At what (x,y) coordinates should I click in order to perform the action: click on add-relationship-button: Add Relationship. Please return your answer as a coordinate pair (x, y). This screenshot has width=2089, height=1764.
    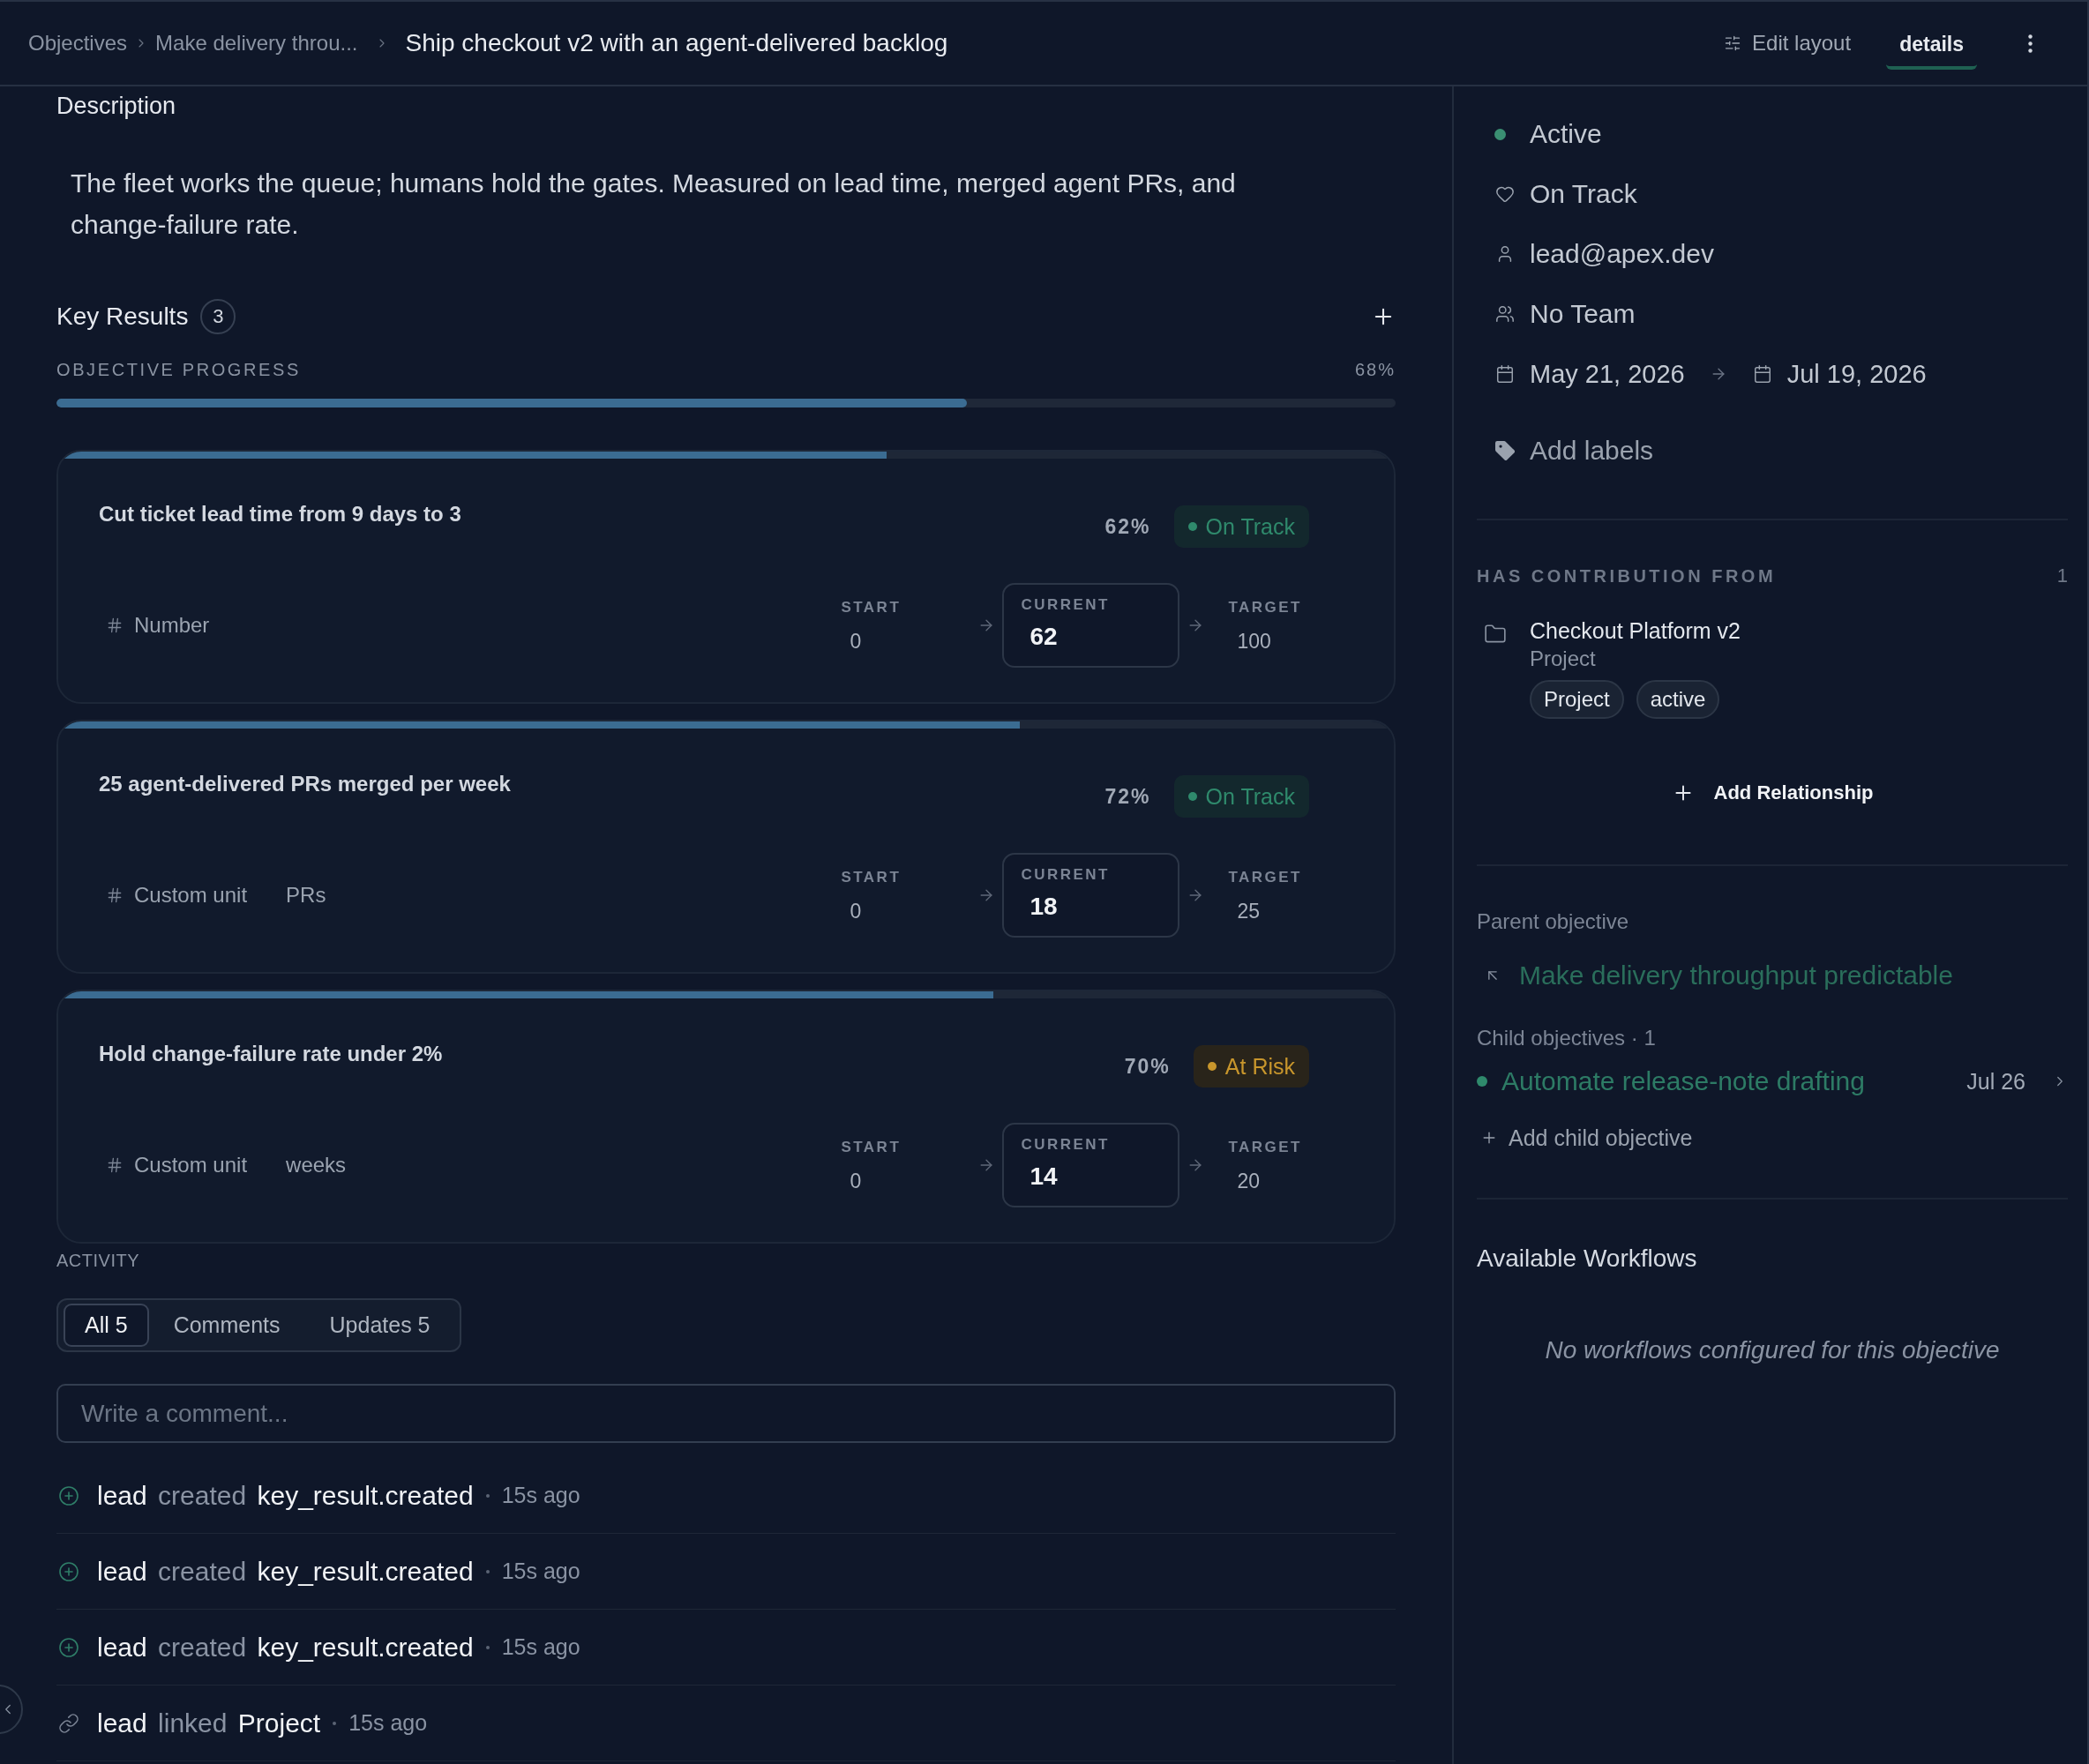
    Looking at the image, I should click on (1772, 793).